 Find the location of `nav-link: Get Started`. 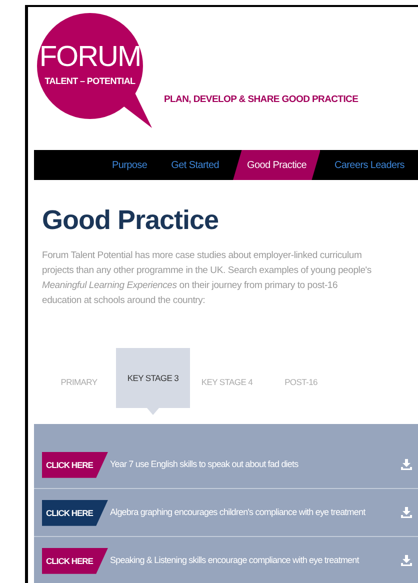

nav-link: Get Started is located at coordinates (195, 165).